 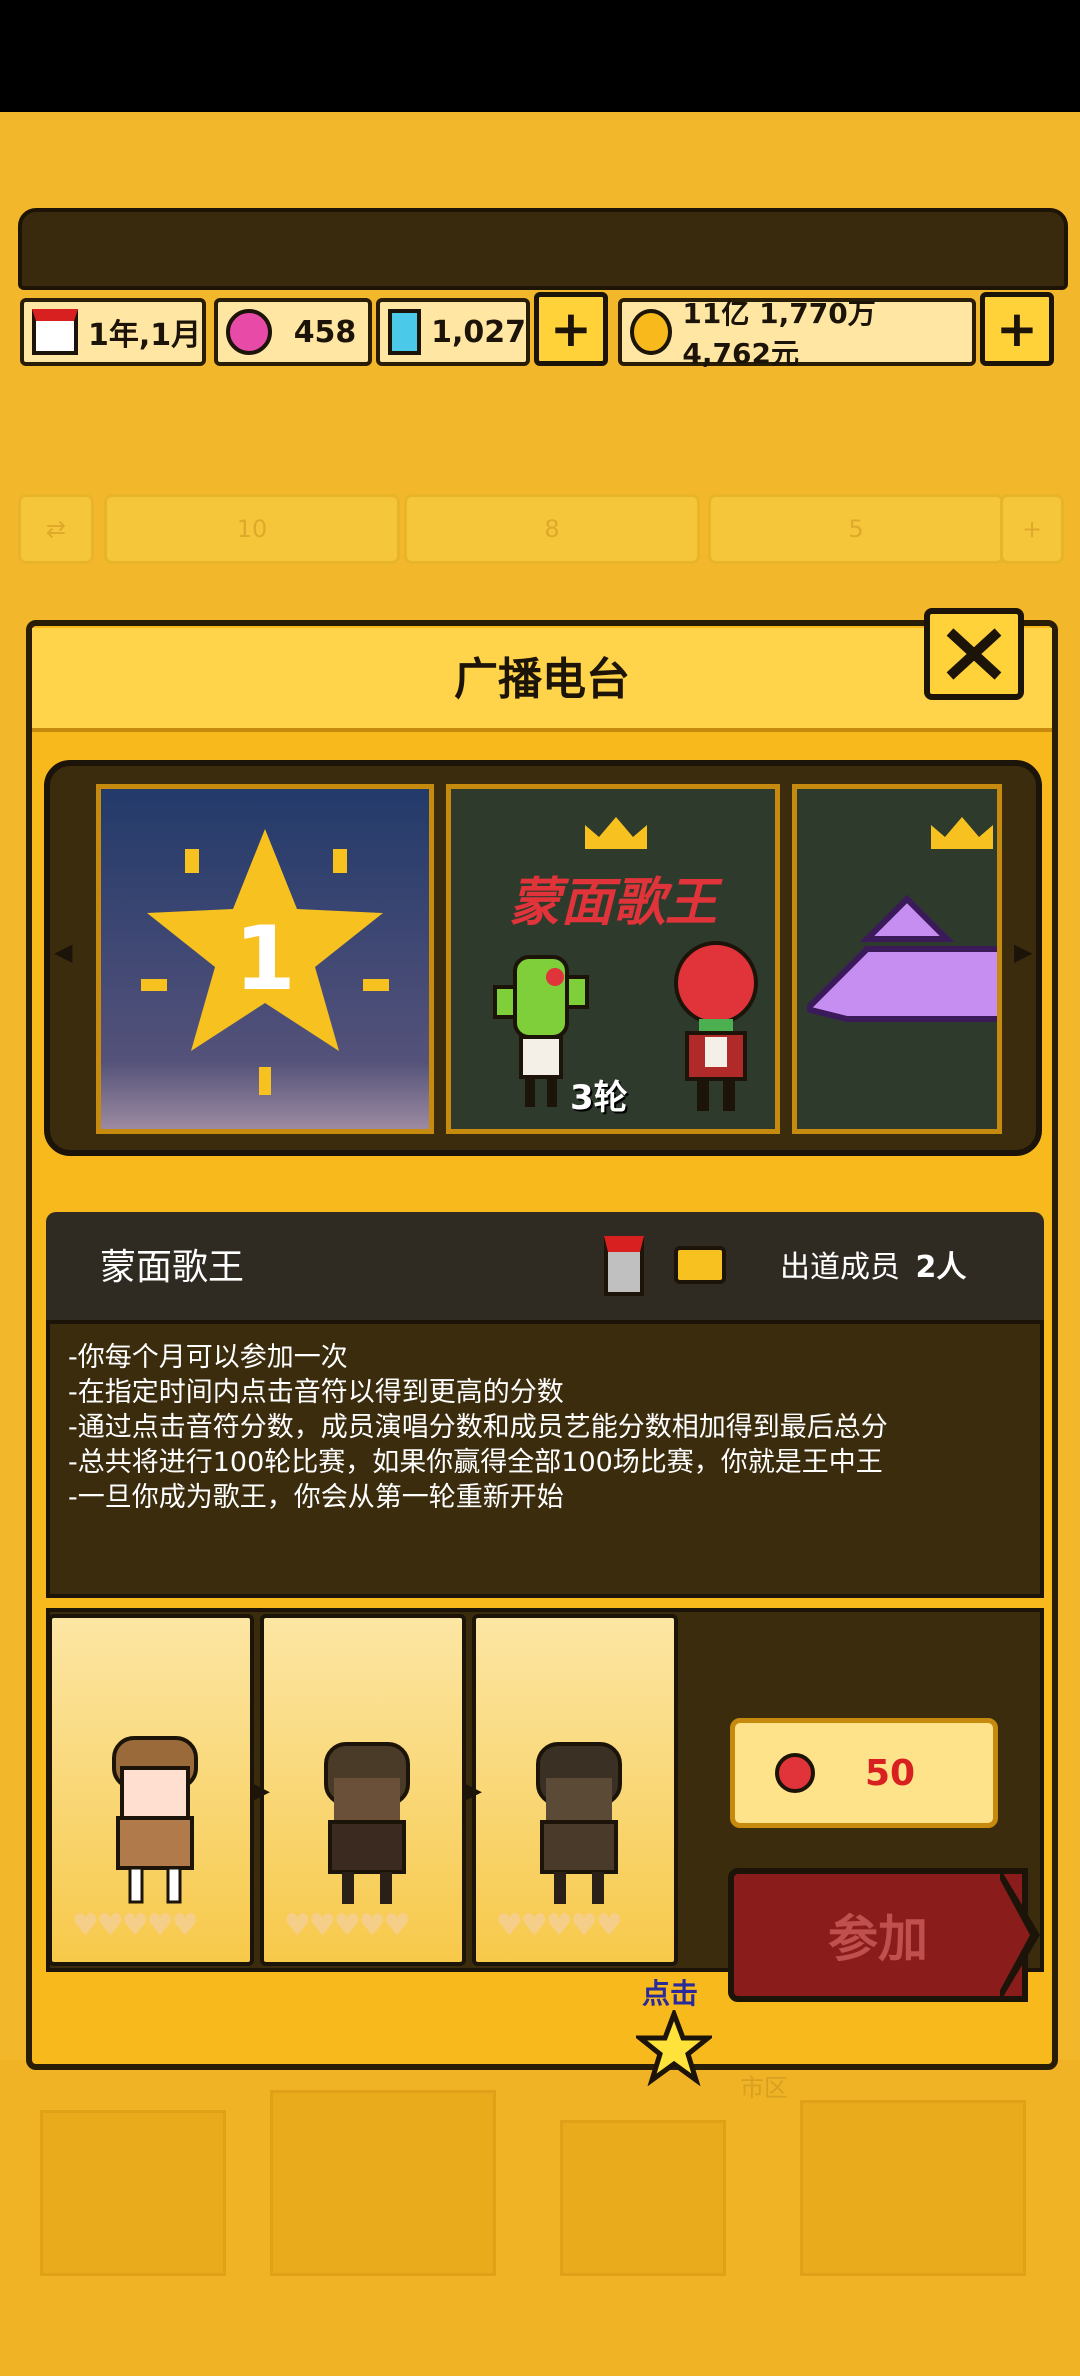 What do you see at coordinates (542, 679) in the screenshot?
I see `dialog-title: 广播电台` at bounding box center [542, 679].